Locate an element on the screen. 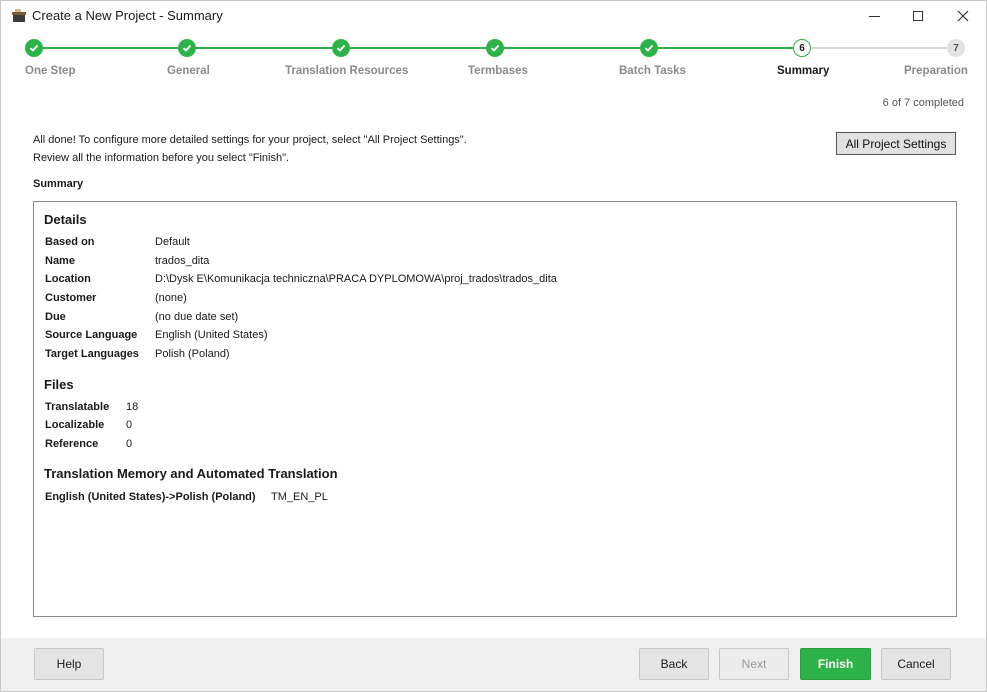  step-label-one-step: One Step is located at coordinates (50, 71).